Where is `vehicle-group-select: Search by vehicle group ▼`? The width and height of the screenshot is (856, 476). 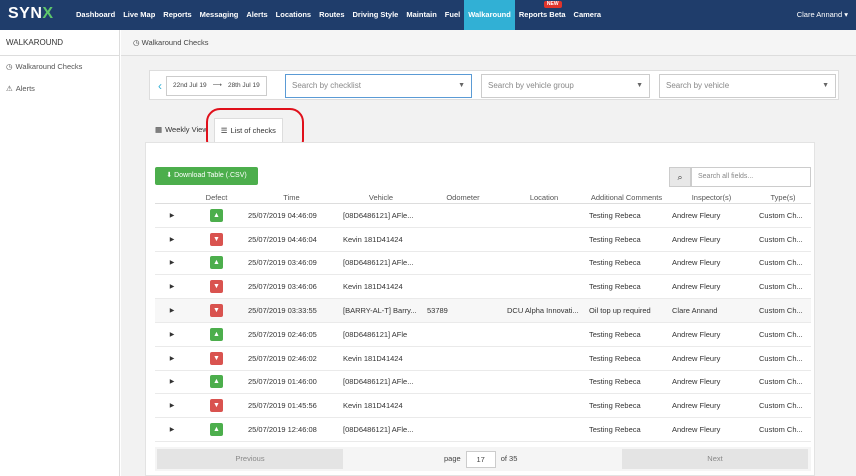
vehicle-group-select: Search by vehicle group ▼ is located at coordinates (565, 86).